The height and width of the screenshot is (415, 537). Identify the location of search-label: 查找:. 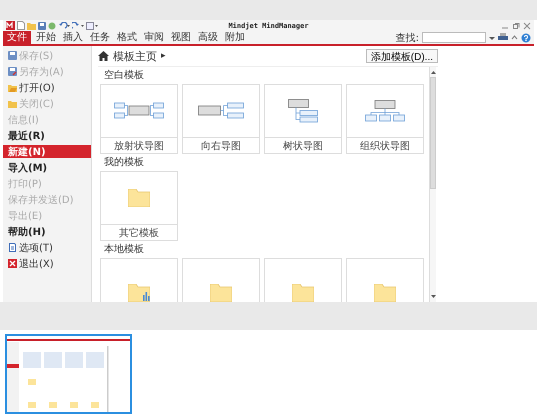
(407, 38).